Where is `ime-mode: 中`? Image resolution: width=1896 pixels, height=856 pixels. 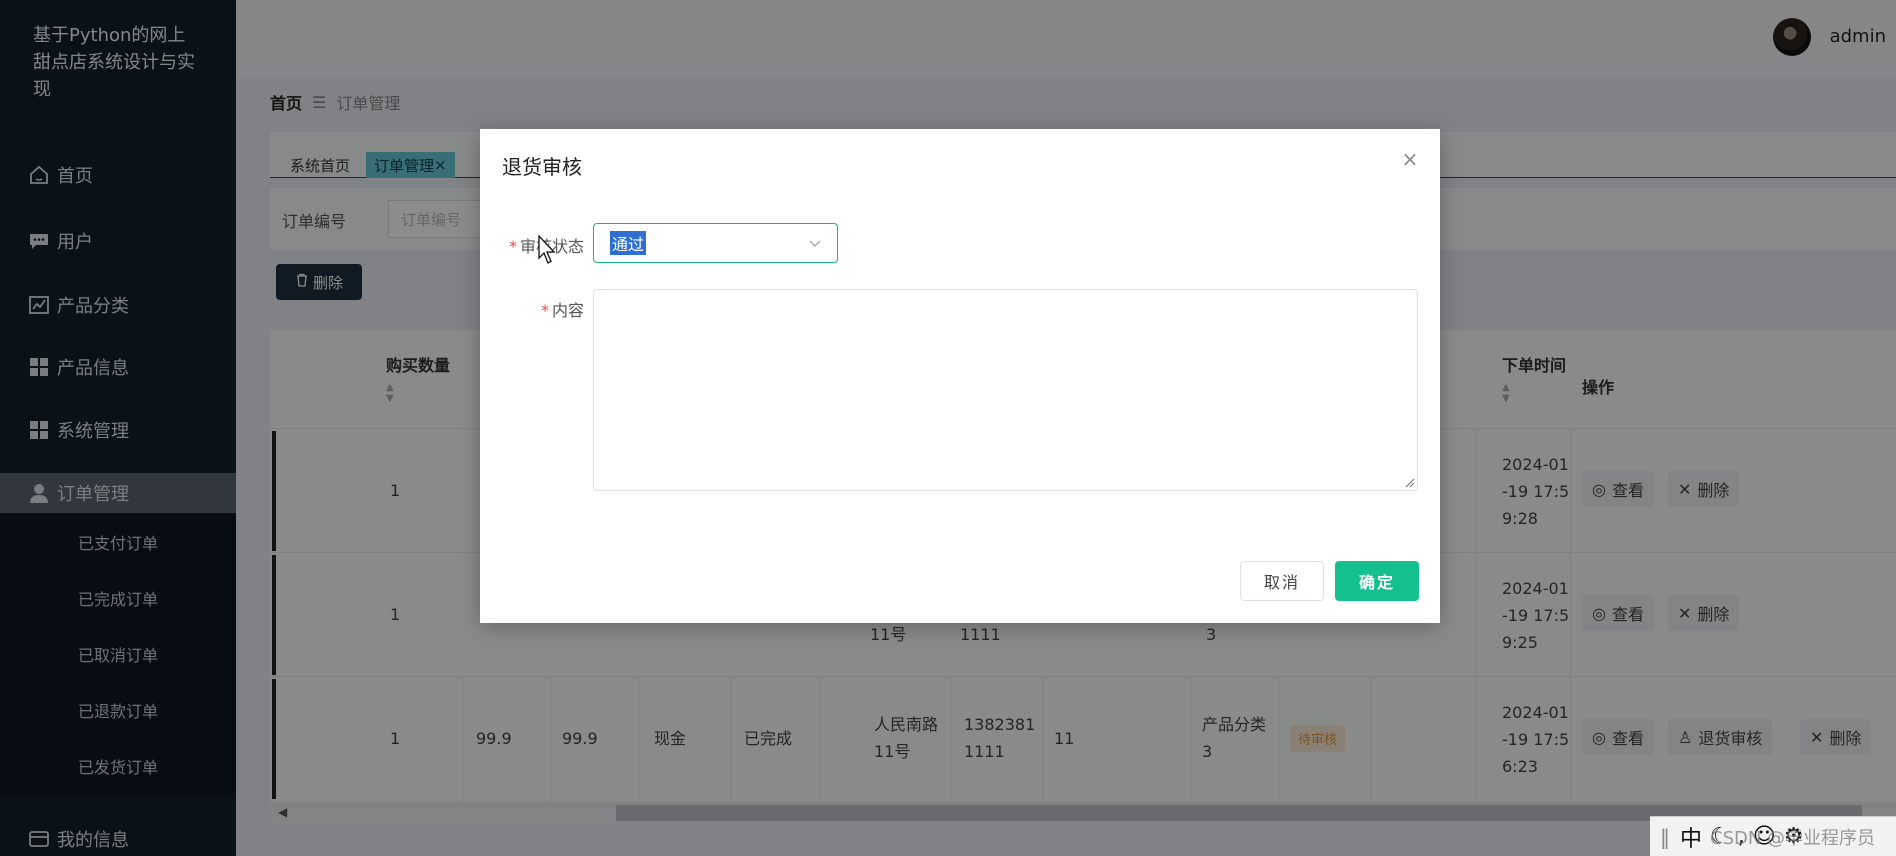
ime-mode: 中 is located at coordinates (1691, 837).